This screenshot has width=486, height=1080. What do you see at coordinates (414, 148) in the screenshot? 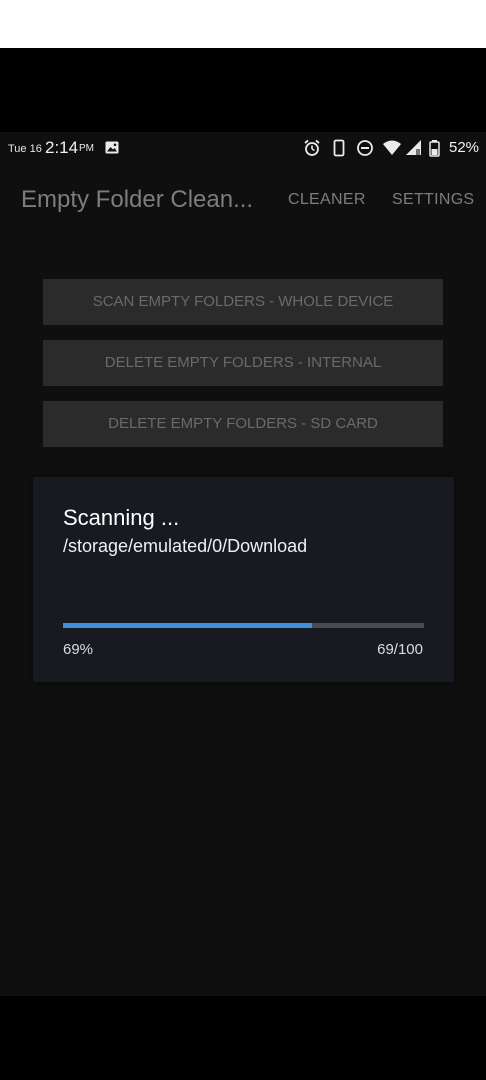
I see `signal-icon` at bounding box center [414, 148].